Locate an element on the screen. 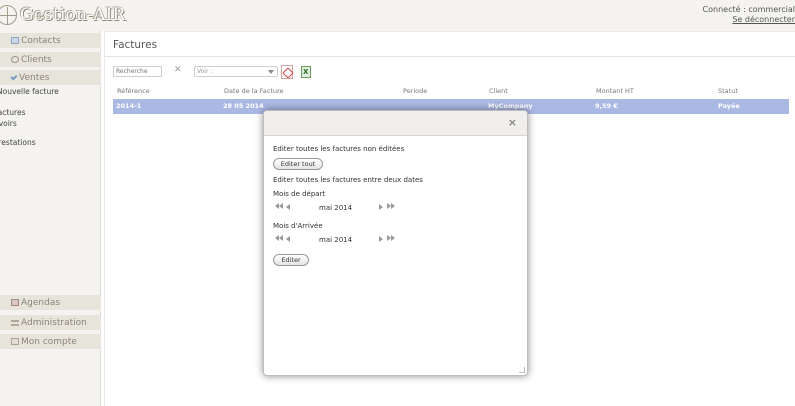 Image resolution: width=795 pixels, height=406 pixels. edit-all-button: Editer tout is located at coordinates (298, 164).